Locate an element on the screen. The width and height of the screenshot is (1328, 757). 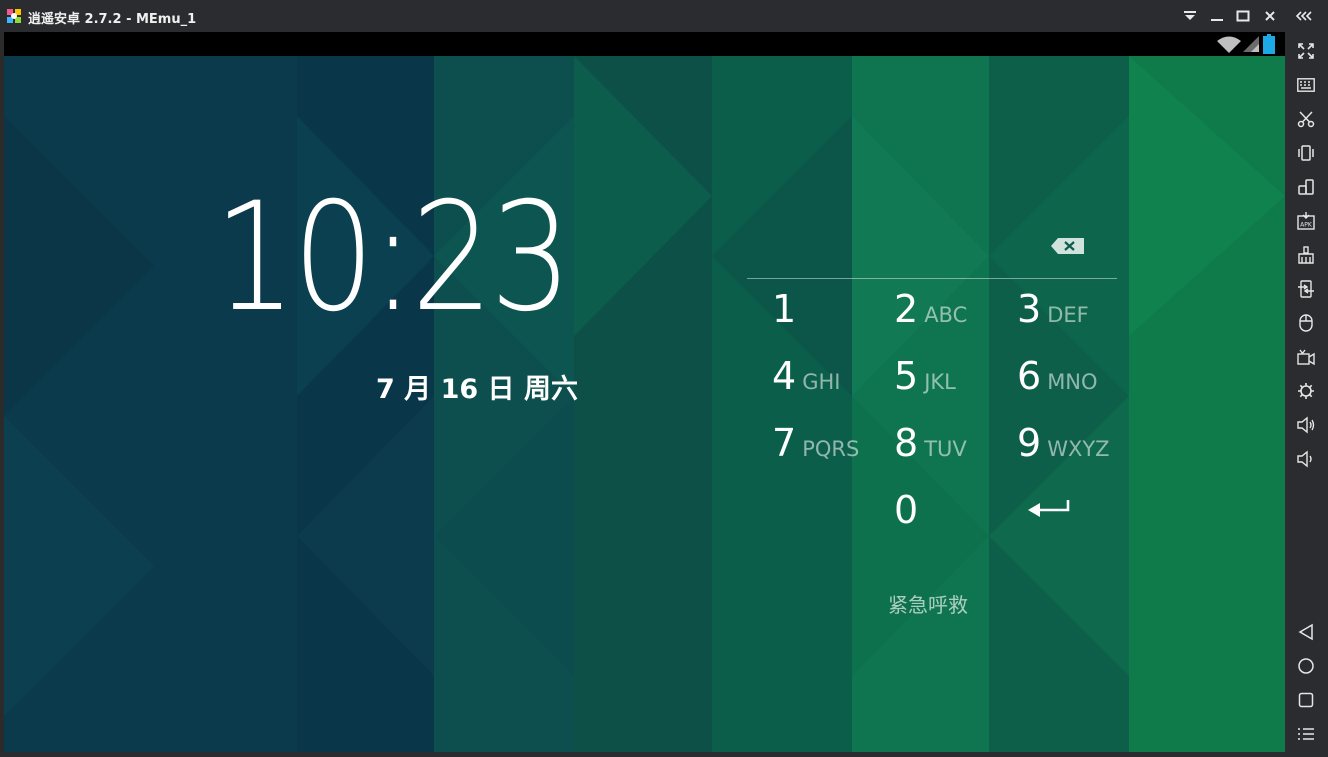
collapse-sidebar-button is located at coordinates (1304, 16).